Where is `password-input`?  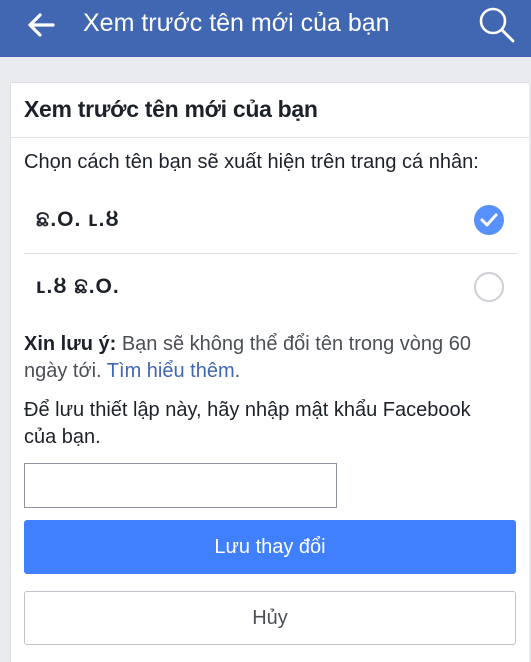
password-input is located at coordinates (180, 485).